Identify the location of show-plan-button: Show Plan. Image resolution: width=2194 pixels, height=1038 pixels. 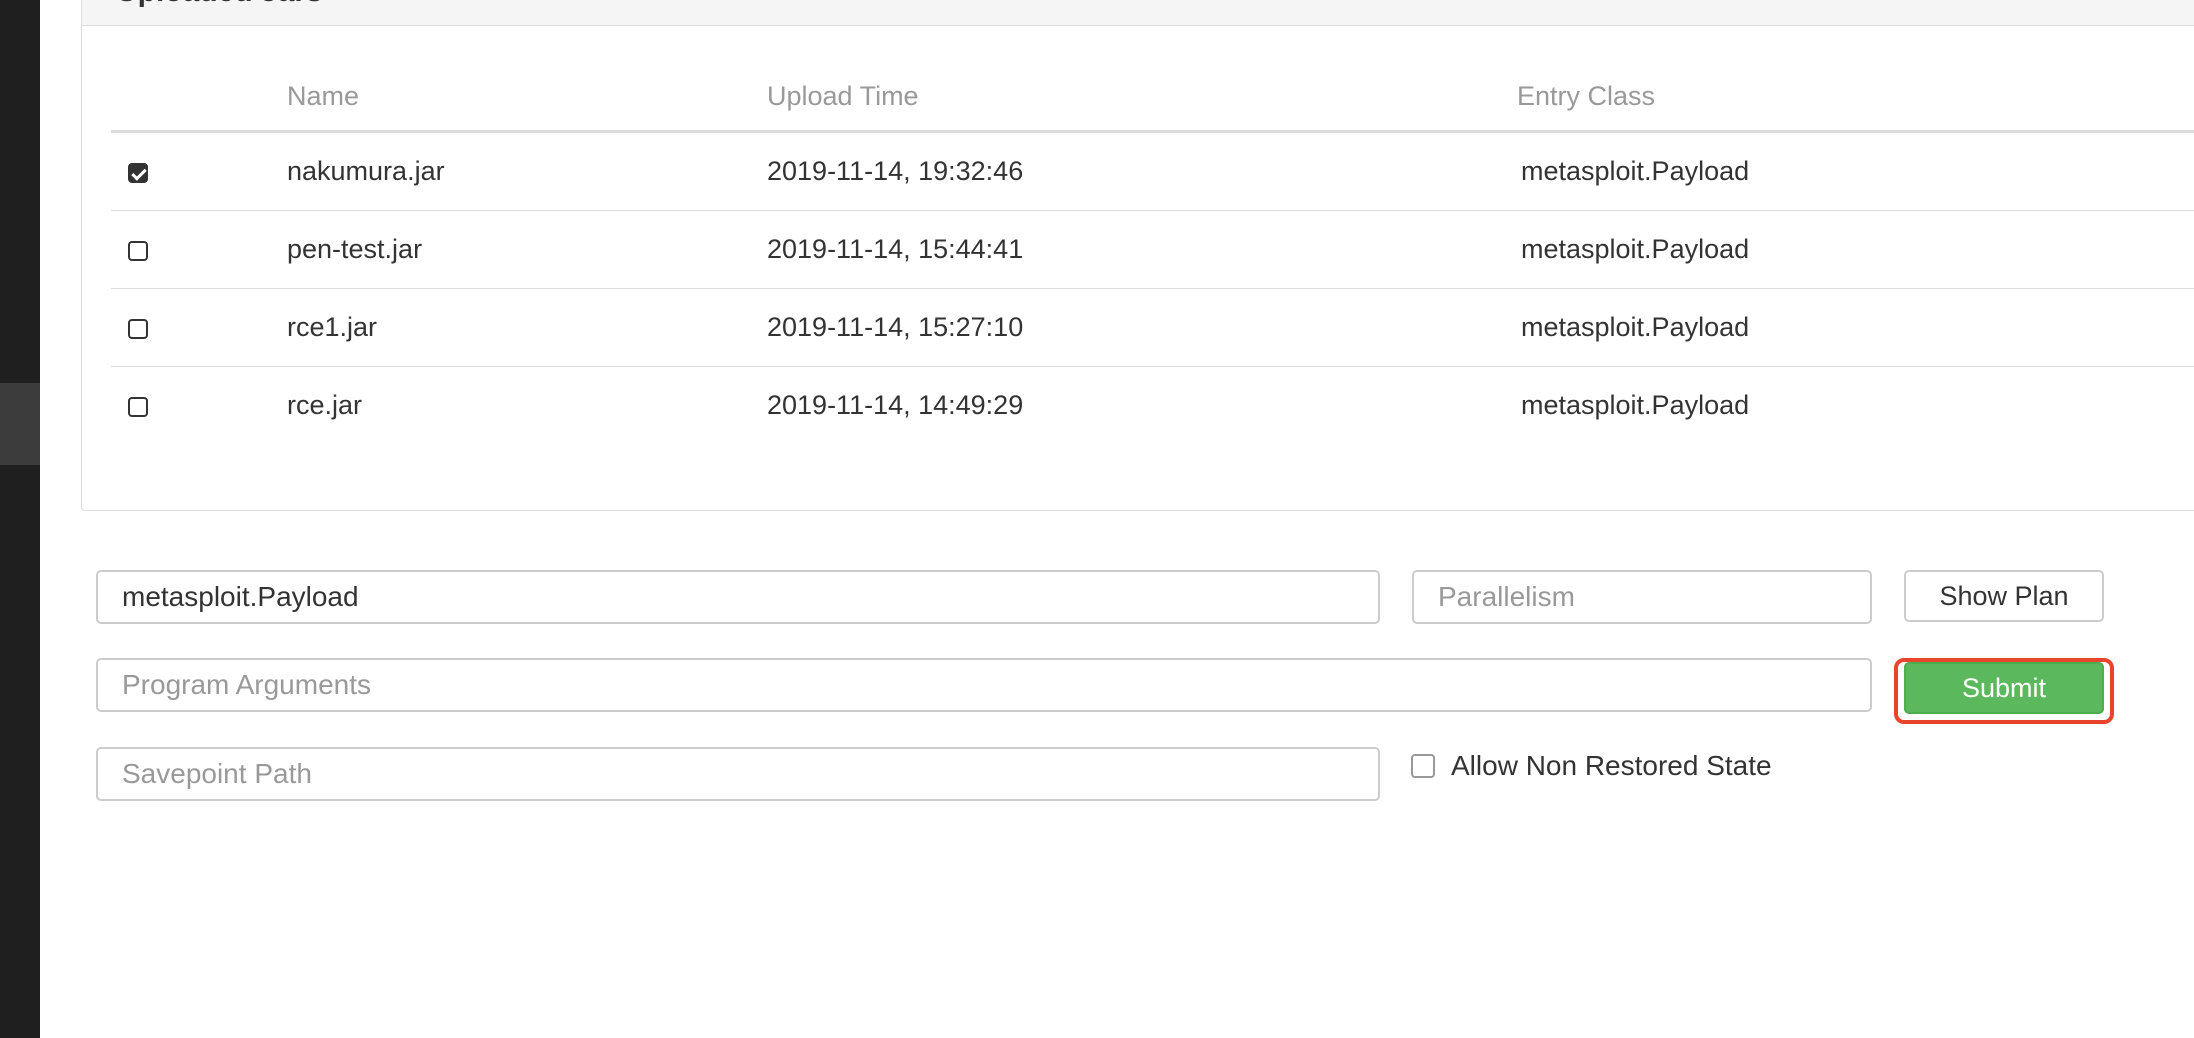
(2004, 596).